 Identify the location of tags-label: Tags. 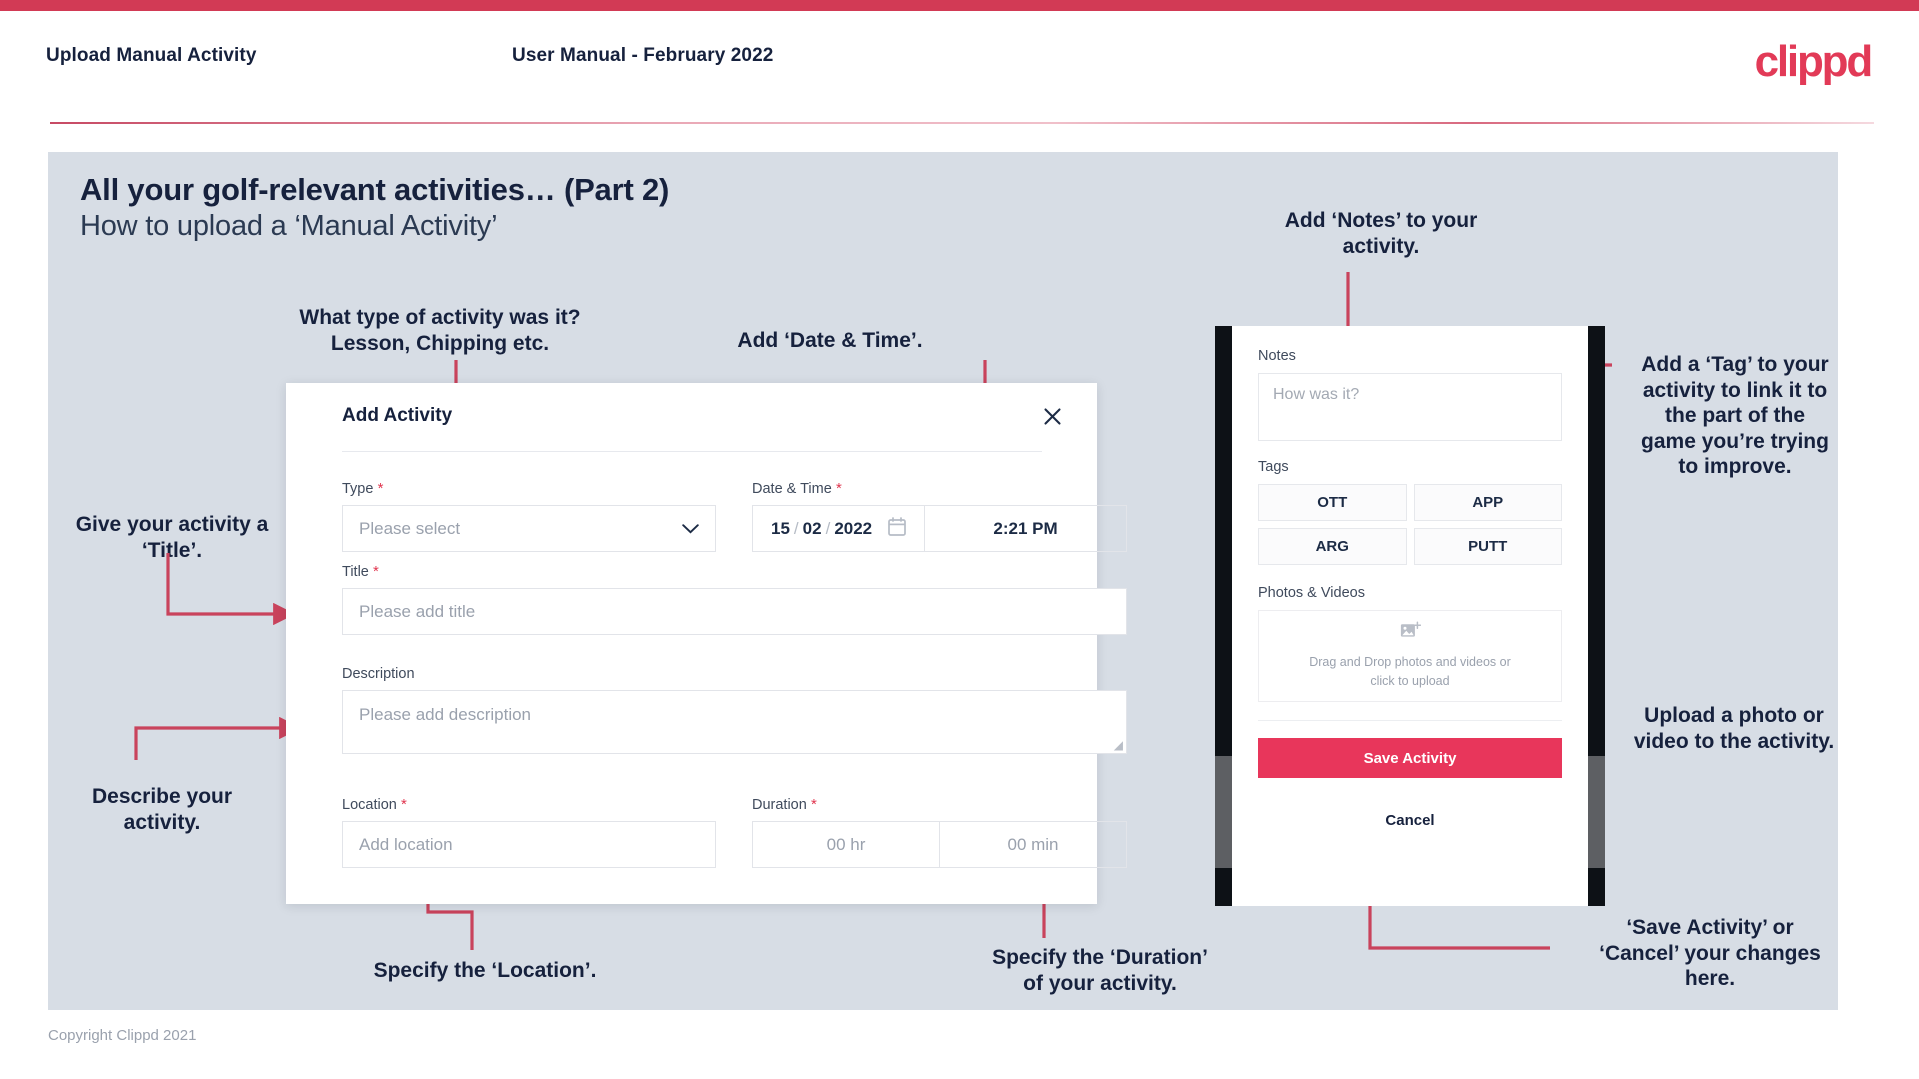
(1273, 467).